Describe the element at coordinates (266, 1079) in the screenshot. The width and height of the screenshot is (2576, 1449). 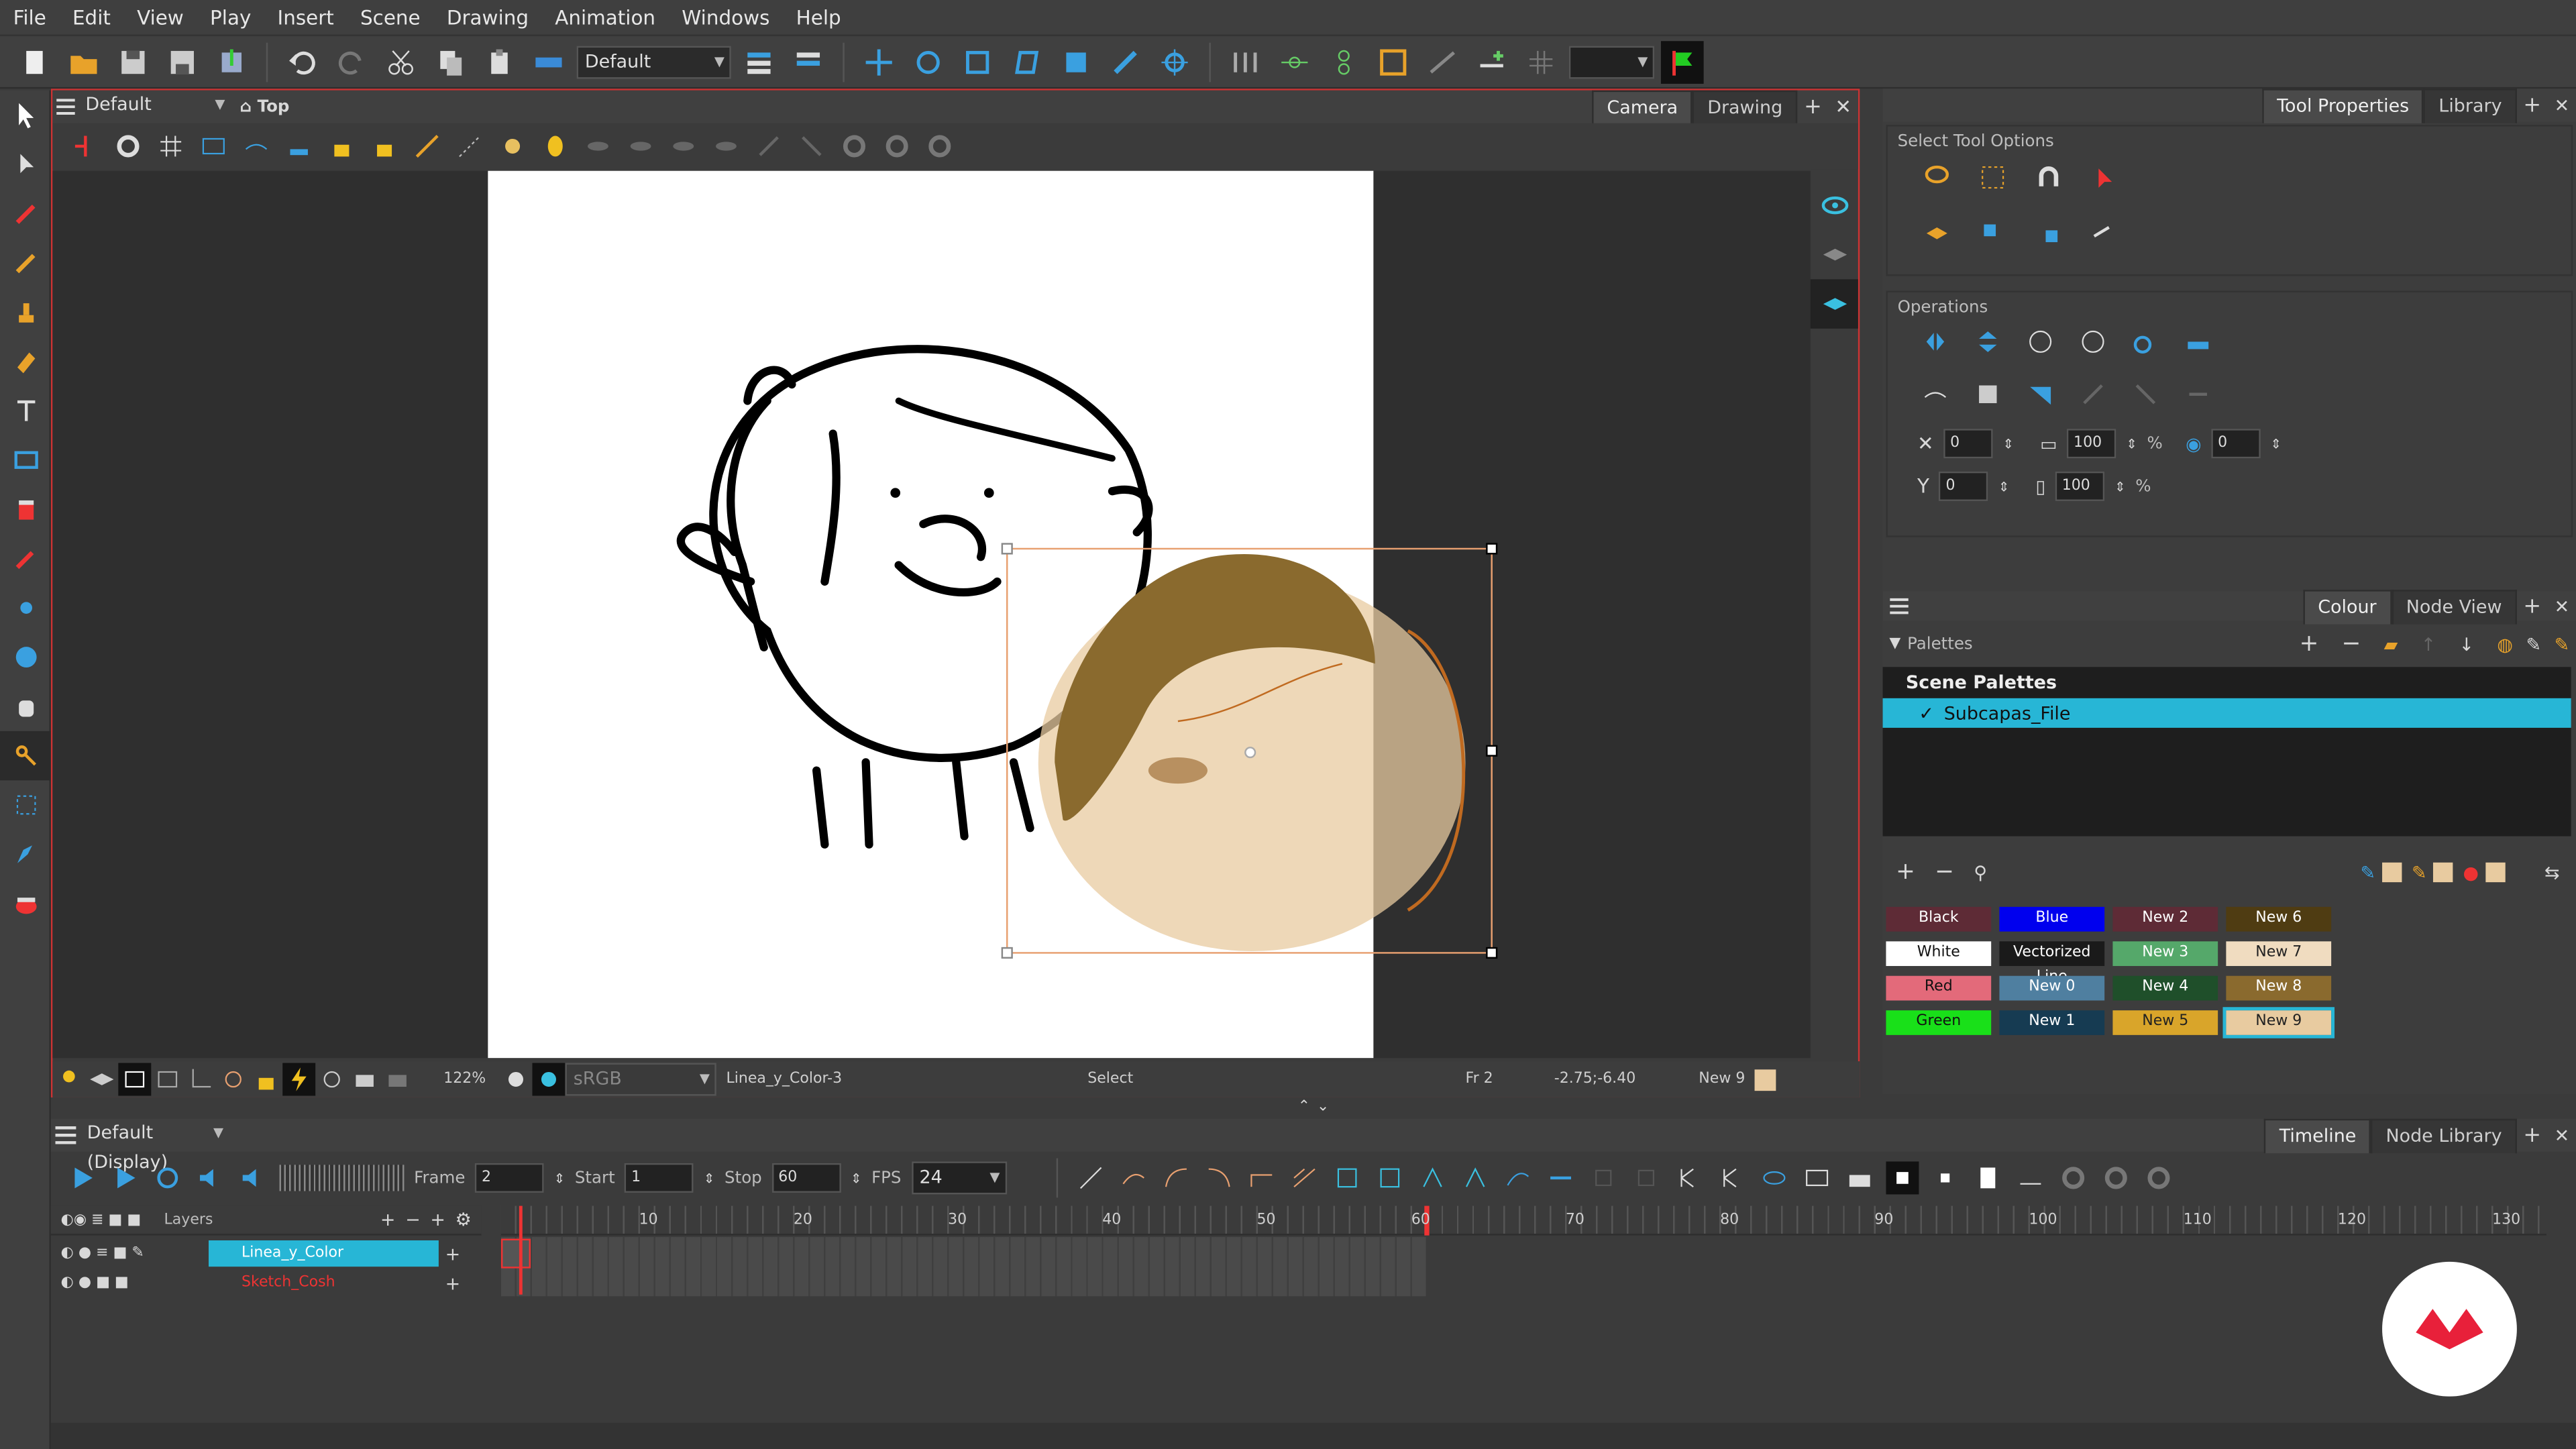
I see `lock-icon` at that location.